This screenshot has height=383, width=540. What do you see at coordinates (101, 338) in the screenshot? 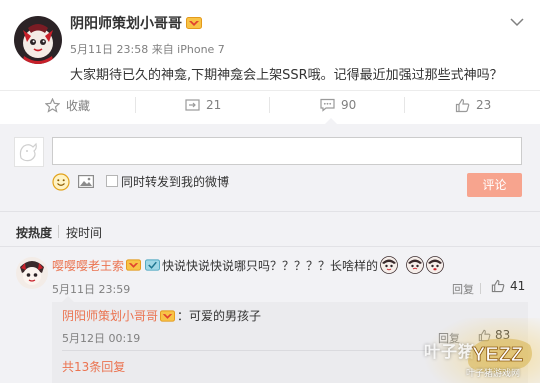
I see `reply-time: 5月12日 00:19` at bounding box center [101, 338].